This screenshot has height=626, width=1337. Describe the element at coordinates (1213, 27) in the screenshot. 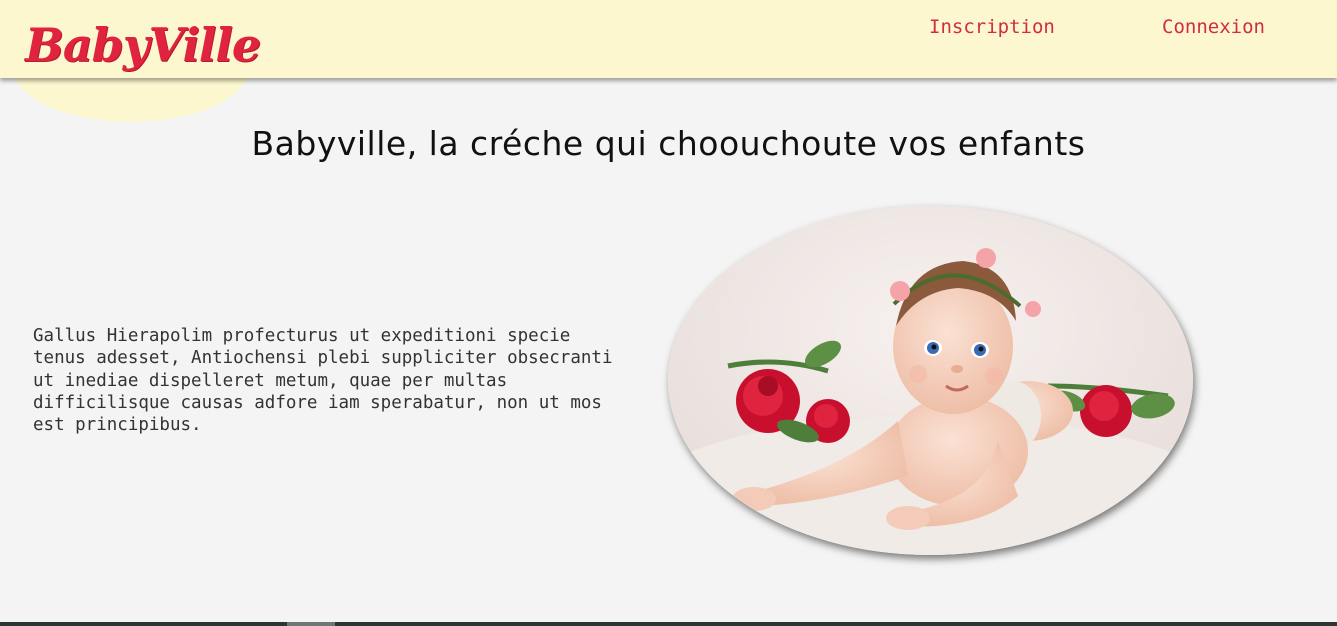

I see `nav-connexion-link: Connexion` at that location.